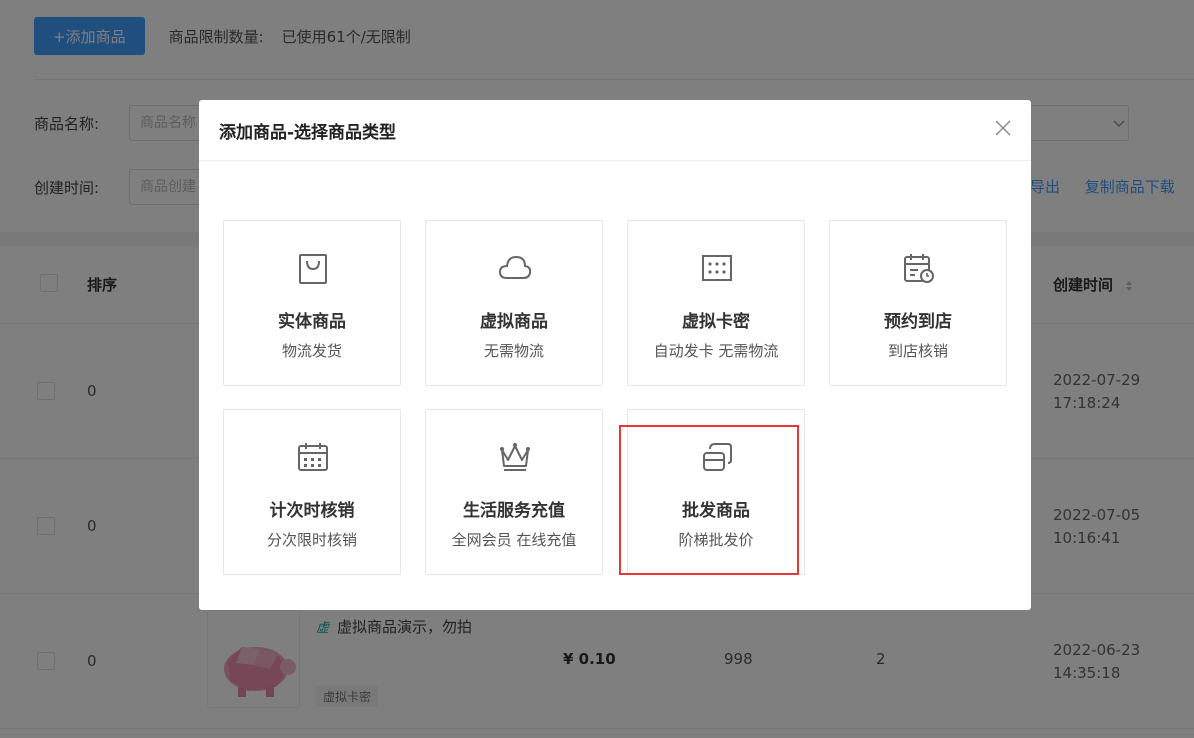 The width and height of the screenshot is (1194, 738). Describe the element at coordinates (615, 130) in the screenshot. I see `dialog-header: 添加商品-选择商品类型` at that location.